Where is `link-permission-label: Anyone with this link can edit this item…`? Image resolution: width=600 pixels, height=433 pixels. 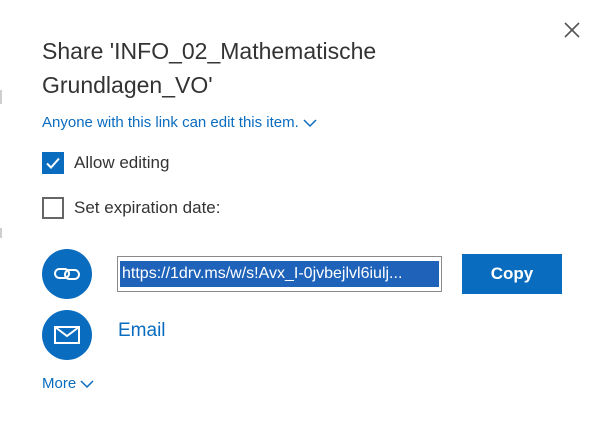 link-permission-label: Anyone with this link can edit this item… is located at coordinates (170, 122).